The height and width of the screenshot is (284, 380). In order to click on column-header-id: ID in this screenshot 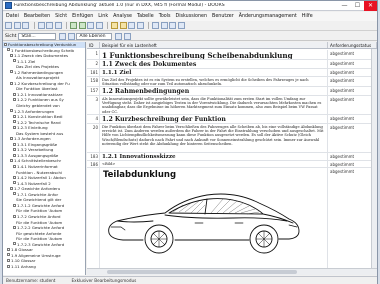, I will do `click(93, 45)`.